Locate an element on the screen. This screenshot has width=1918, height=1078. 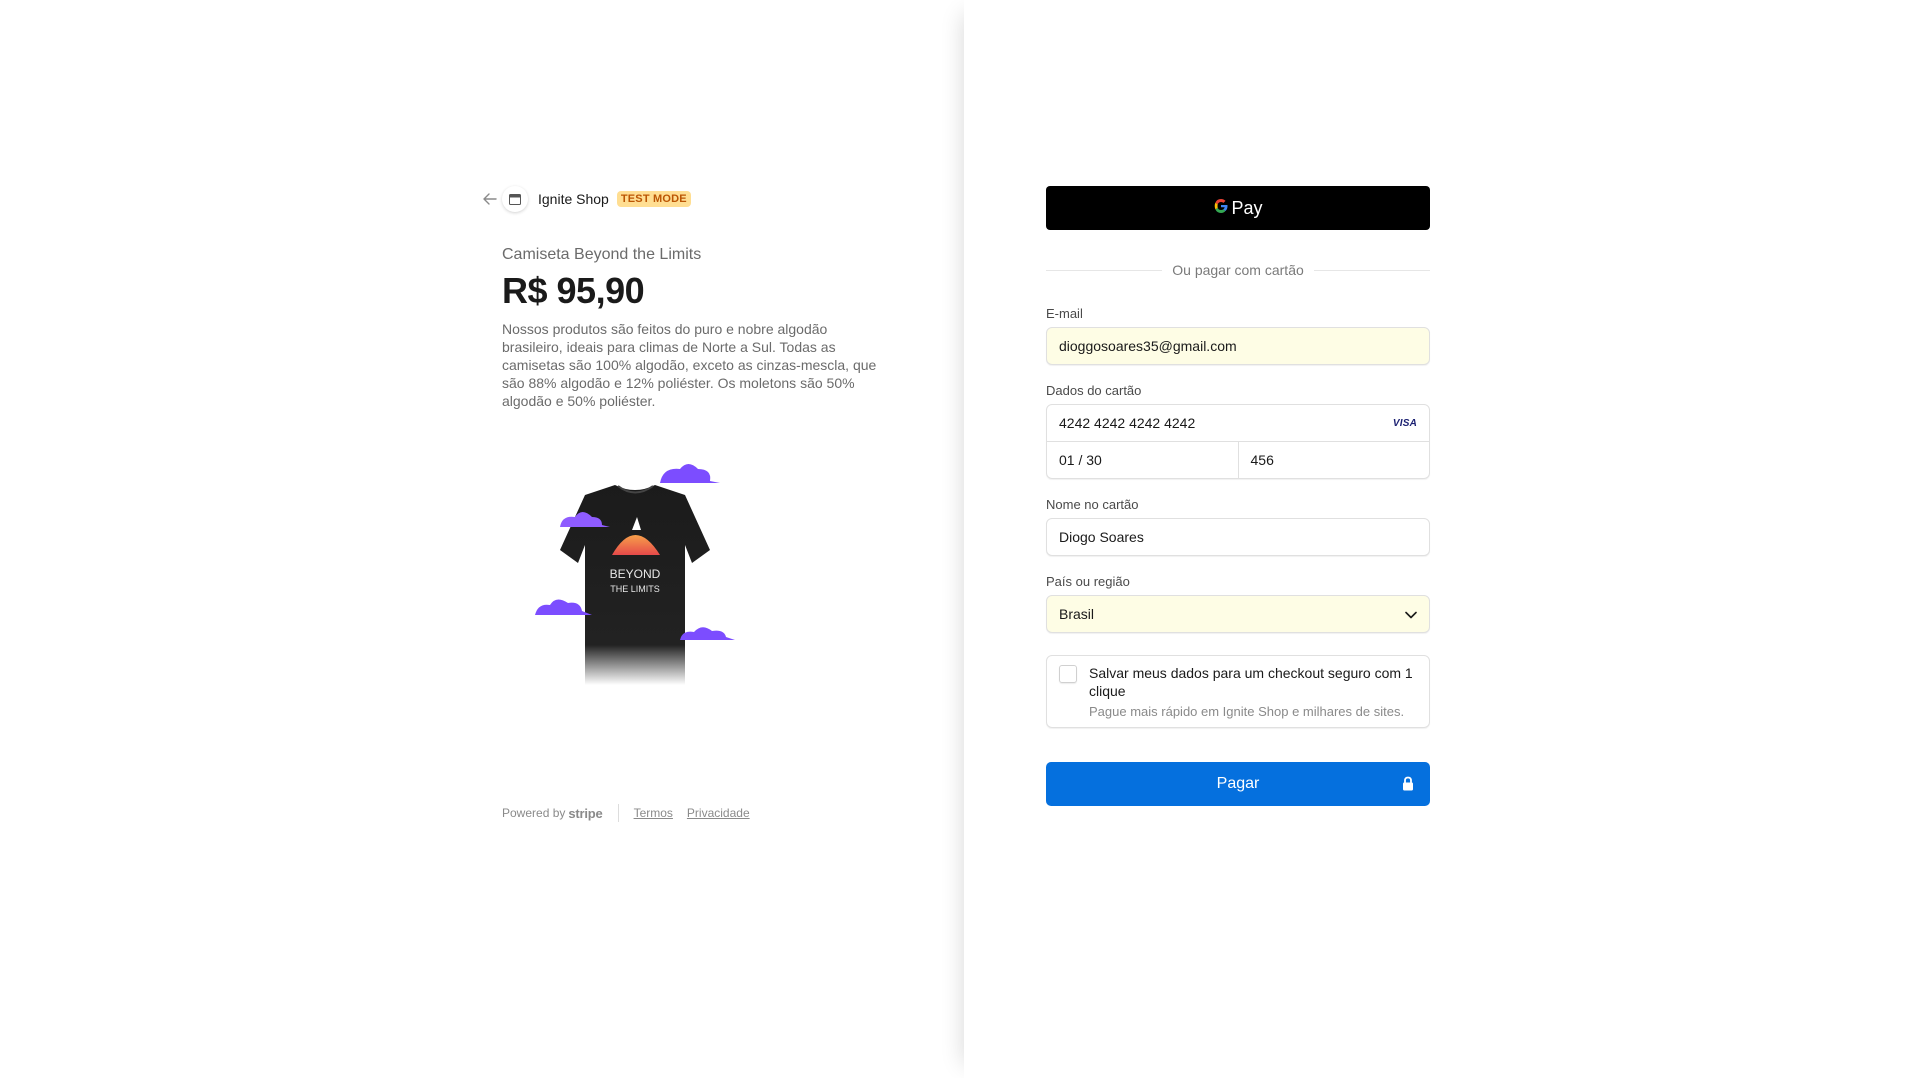
email-value: dioggosoares35@gmail.com is located at coordinates (1148, 346).